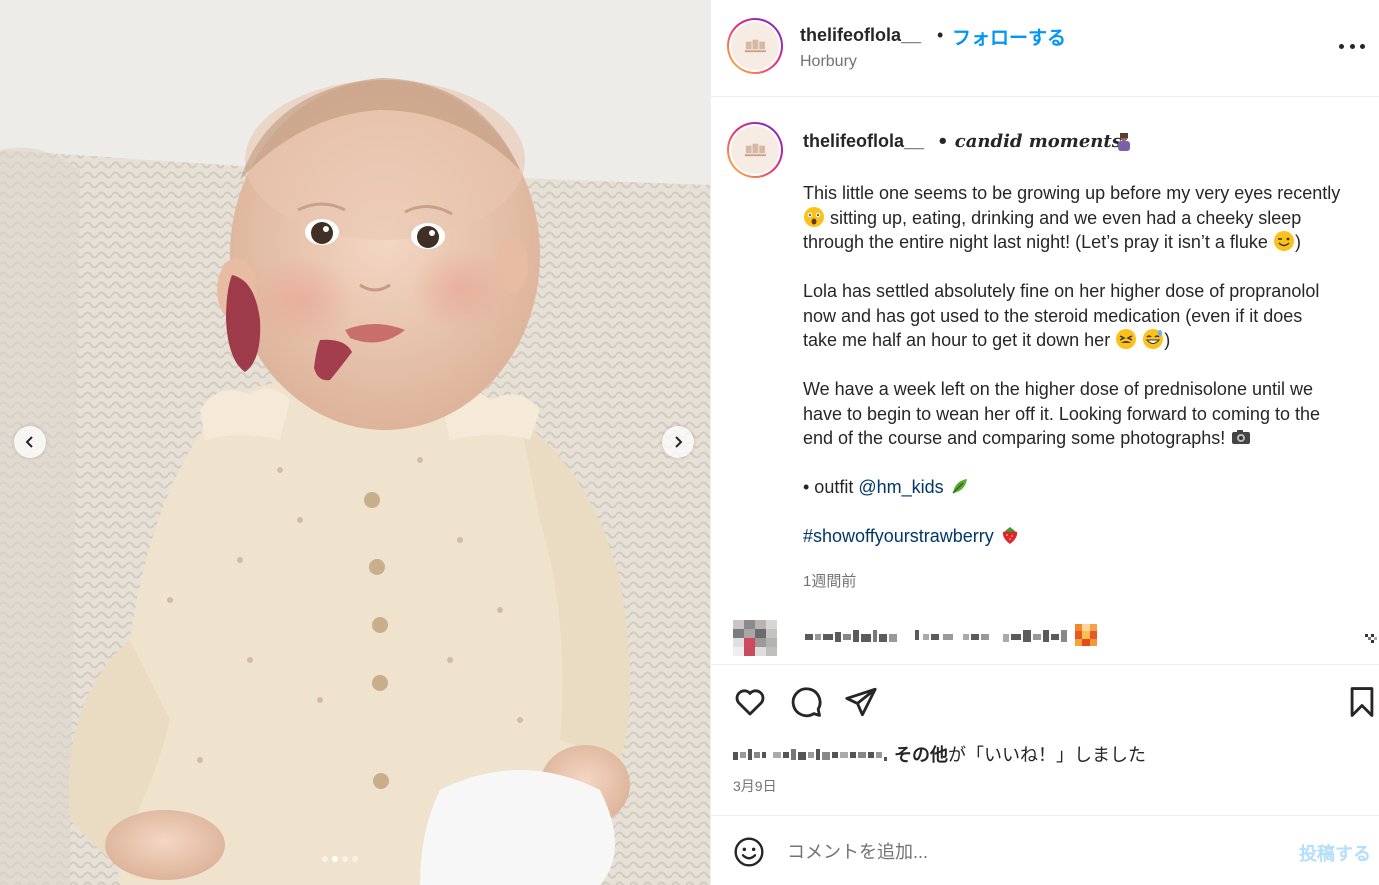  I want to click on carousel-prev-button, so click(30, 442).